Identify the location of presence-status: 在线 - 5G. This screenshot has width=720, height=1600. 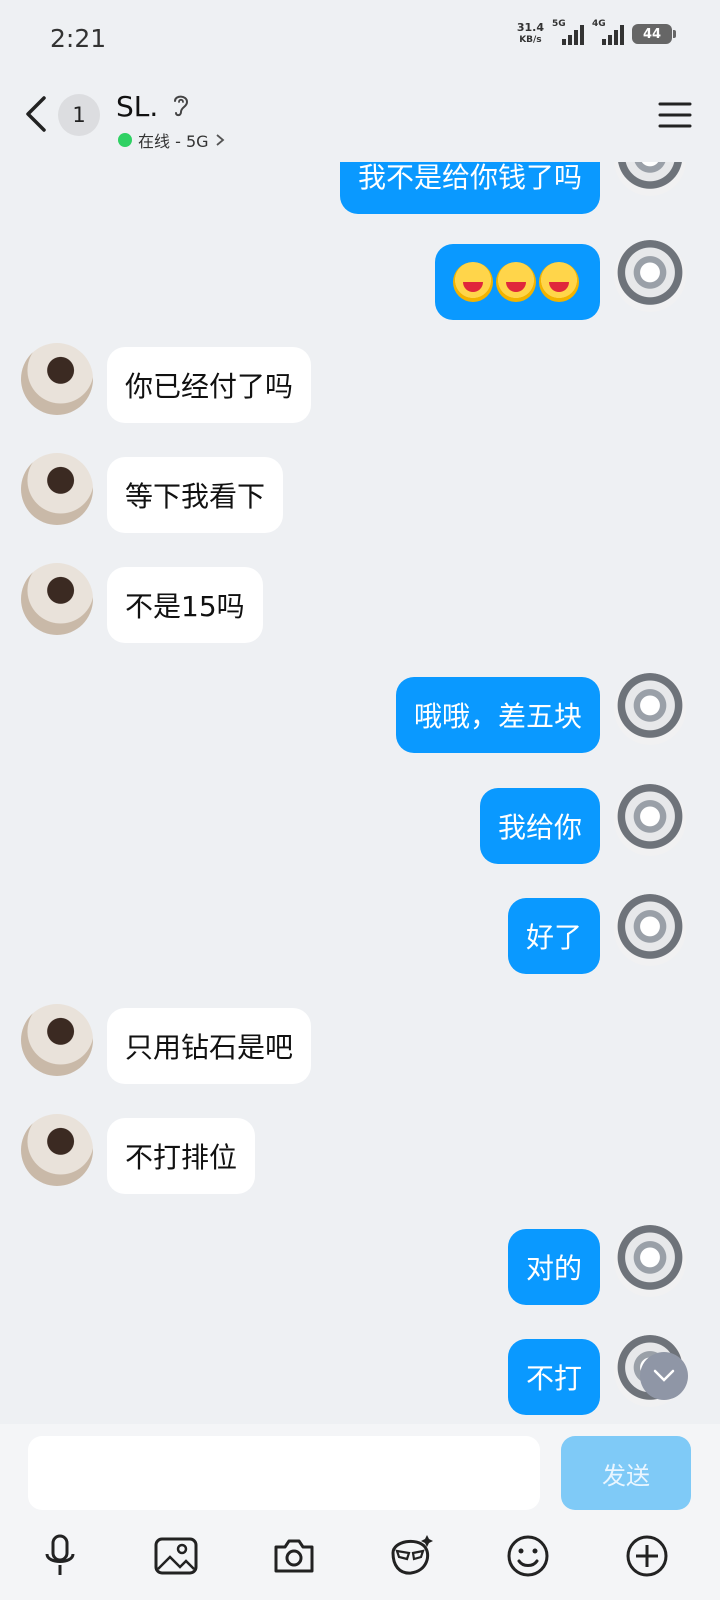
(171, 140).